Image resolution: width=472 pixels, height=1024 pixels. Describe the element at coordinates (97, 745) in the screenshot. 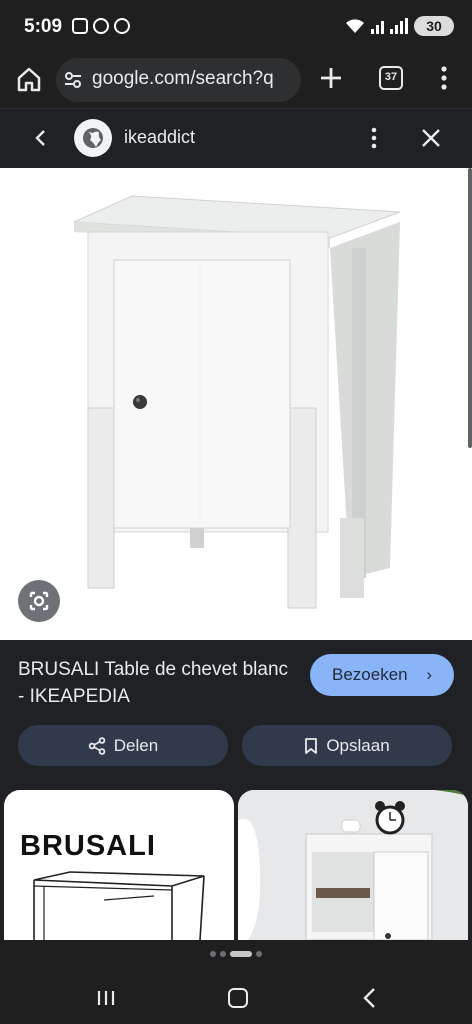

I see `share-icon` at that location.